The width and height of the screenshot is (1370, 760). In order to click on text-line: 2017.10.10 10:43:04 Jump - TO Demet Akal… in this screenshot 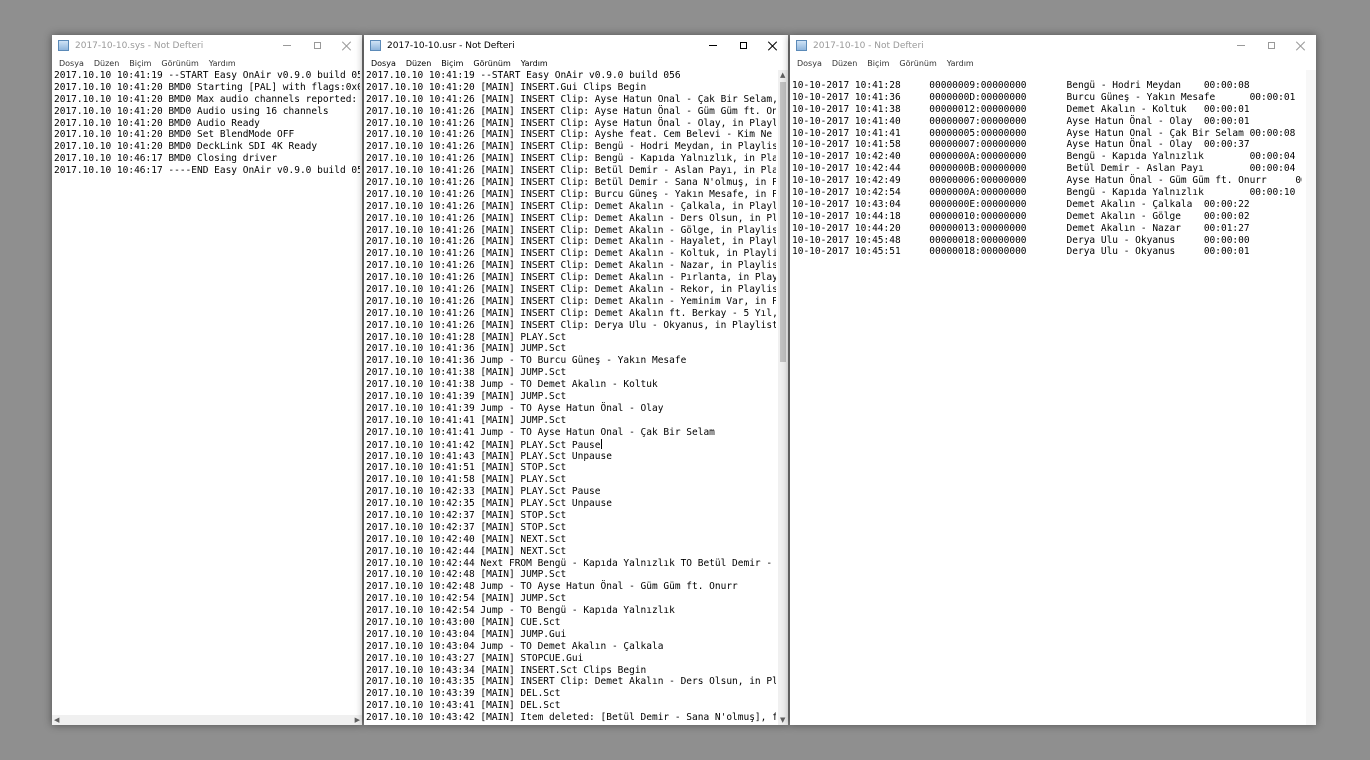, I will do `click(515, 646)`.